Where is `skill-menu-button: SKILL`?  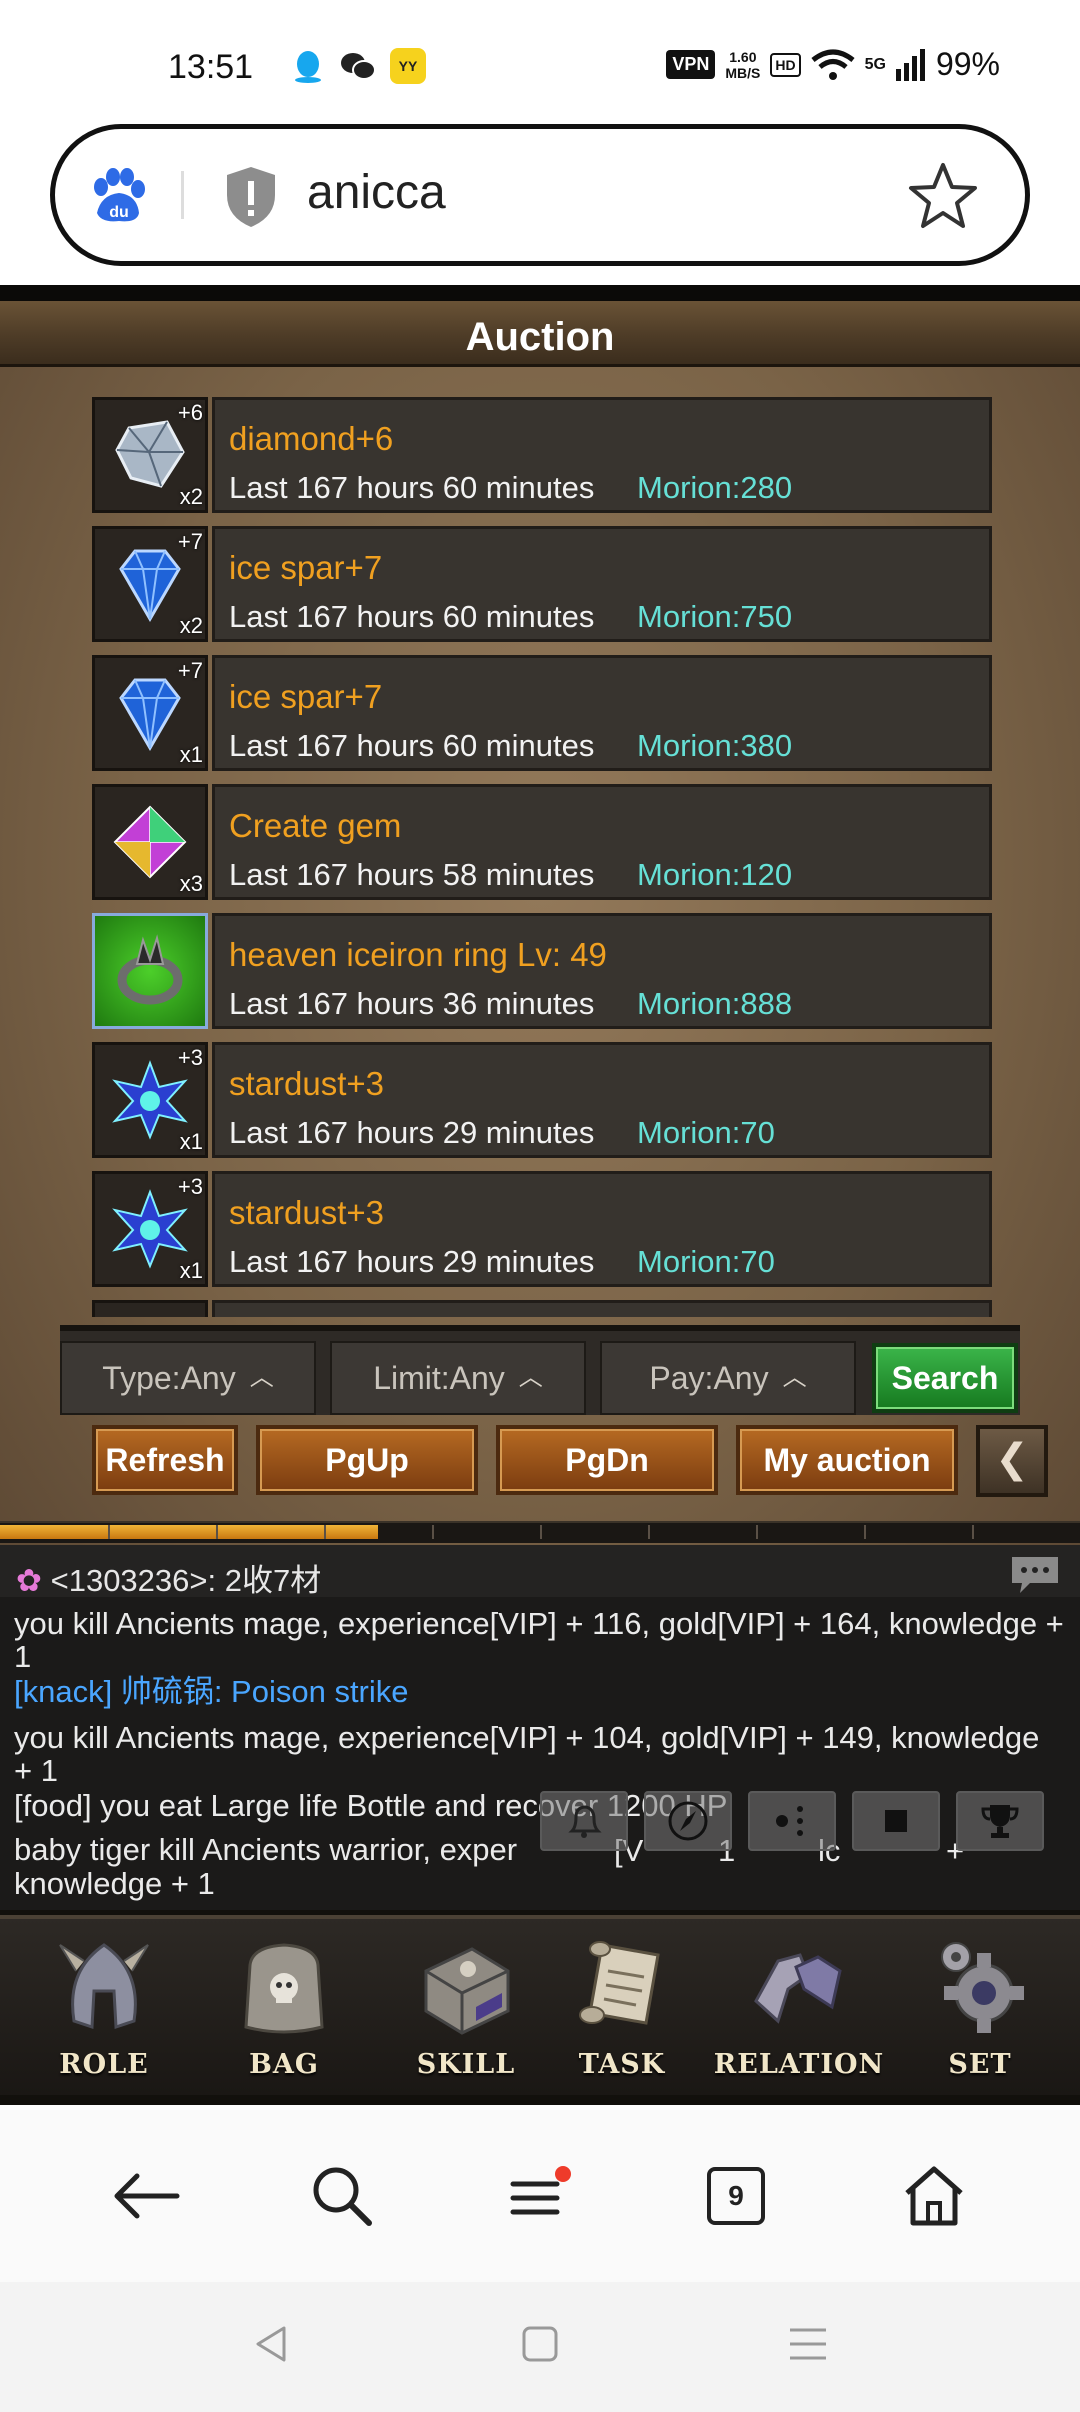
skill-menu-button: SKILL is located at coordinates (466, 2007).